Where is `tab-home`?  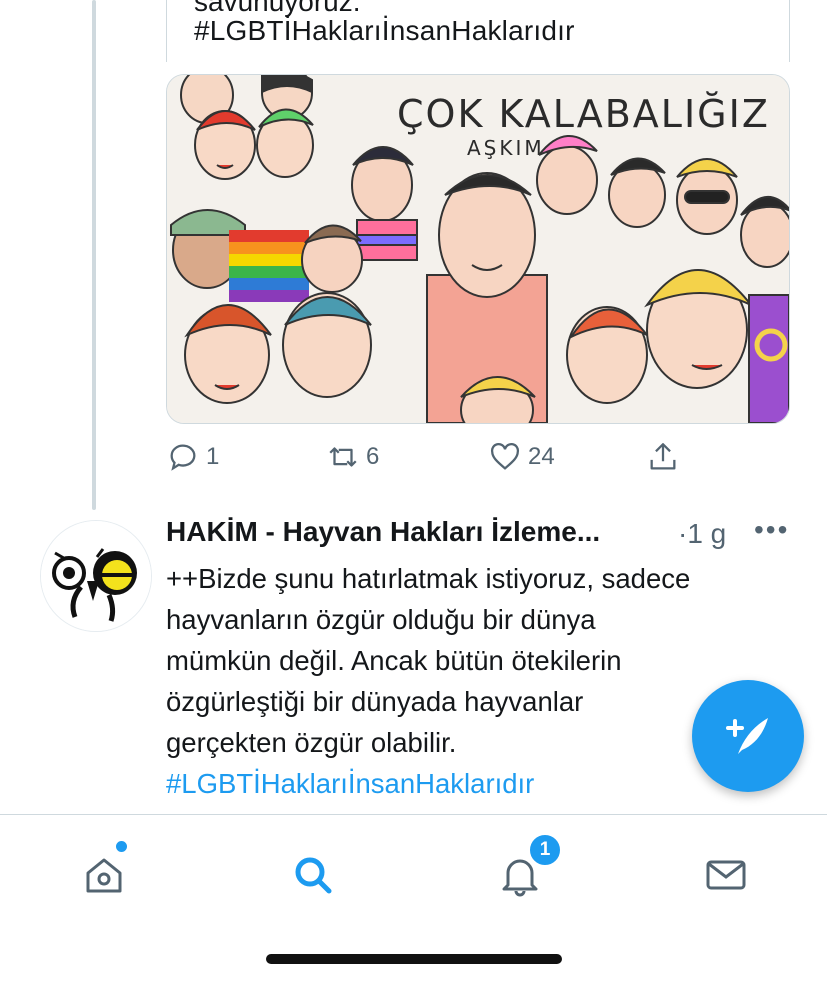
tab-home is located at coordinates (104, 872).